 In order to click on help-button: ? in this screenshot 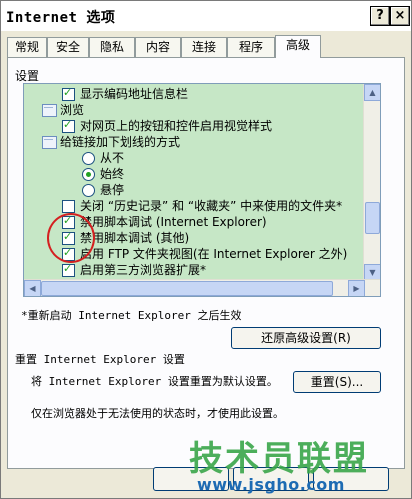, I will do `click(380, 16)`.